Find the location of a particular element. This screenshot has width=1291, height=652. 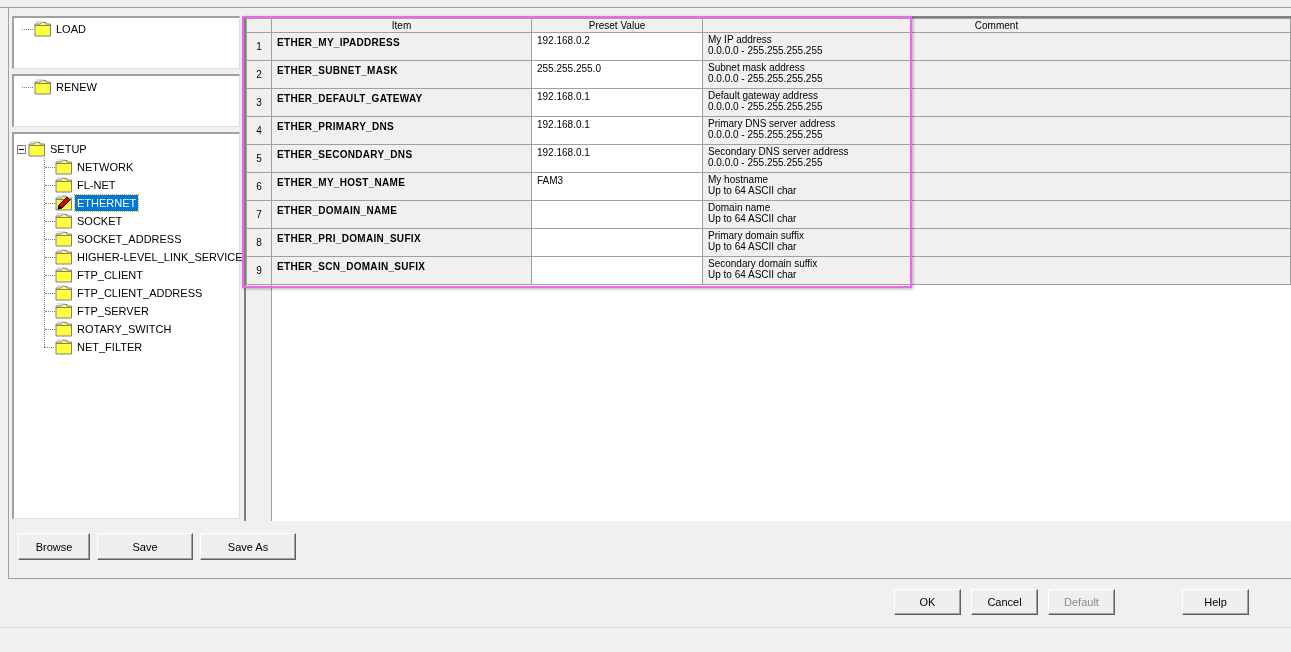

table-cell: Subnet mask address 0.0.0.0 - 255.255.255.255 is located at coordinates (996, 74).